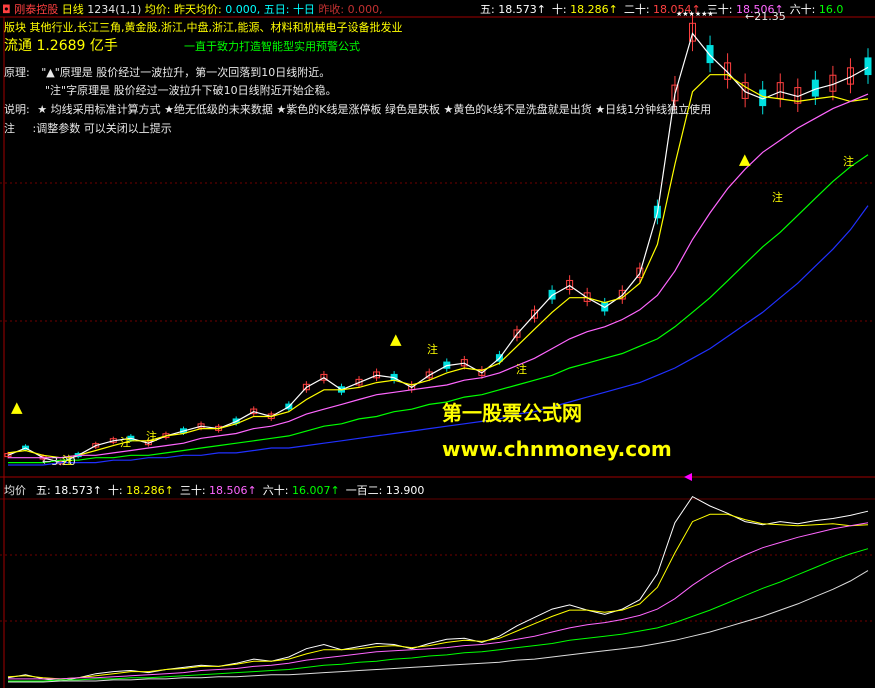 The width and height of the screenshot is (875, 688). I want to click on slogan: 一直于致力打造智能型实用预警公式, so click(272, 46).